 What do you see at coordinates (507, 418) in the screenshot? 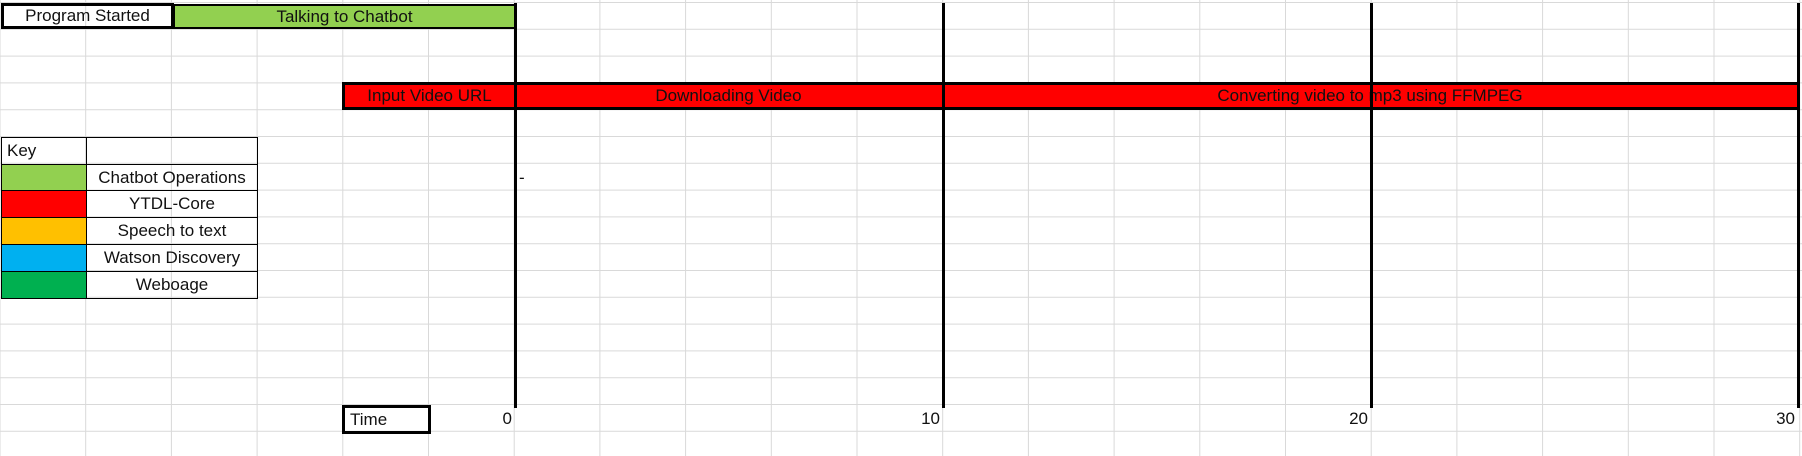
I see `tick-0: 0` at bounding box center [507, 418].